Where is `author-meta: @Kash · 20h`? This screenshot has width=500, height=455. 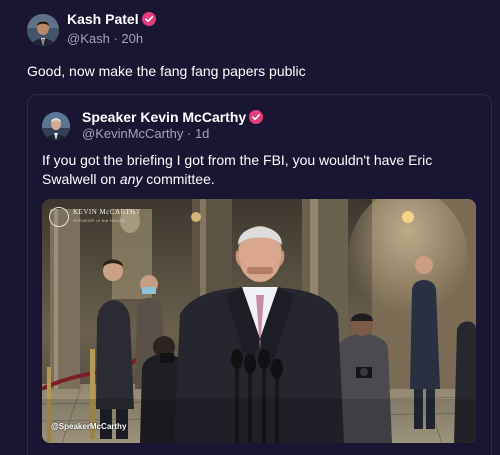
author-meta: @Kash · 20h is located at coordinates (105, 39).